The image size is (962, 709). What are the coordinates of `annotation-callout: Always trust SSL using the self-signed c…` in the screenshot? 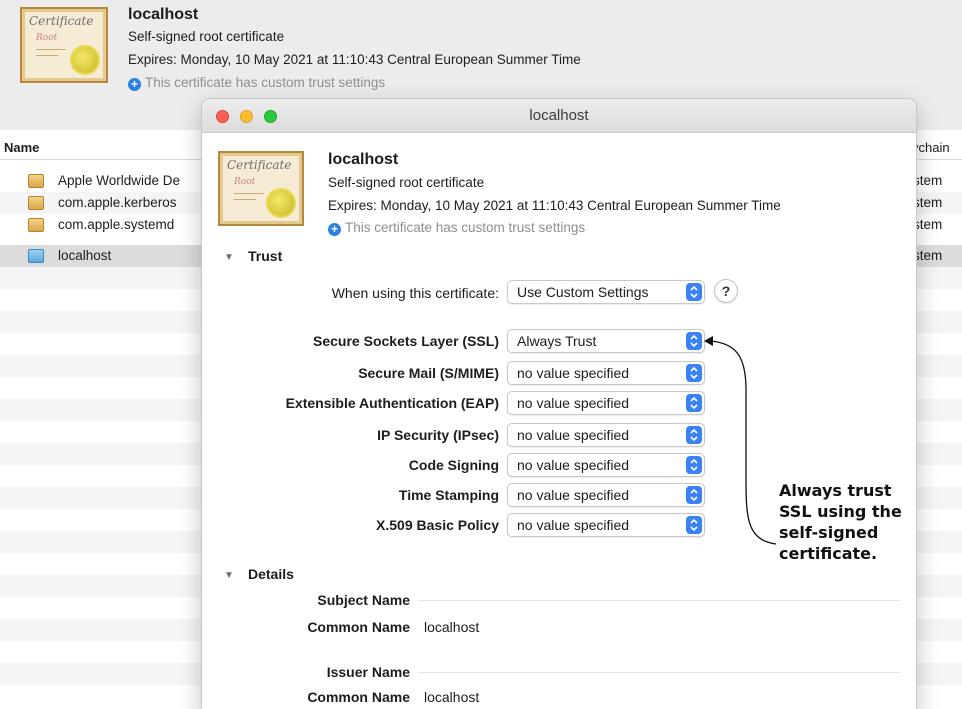 It's located at (849, 522).